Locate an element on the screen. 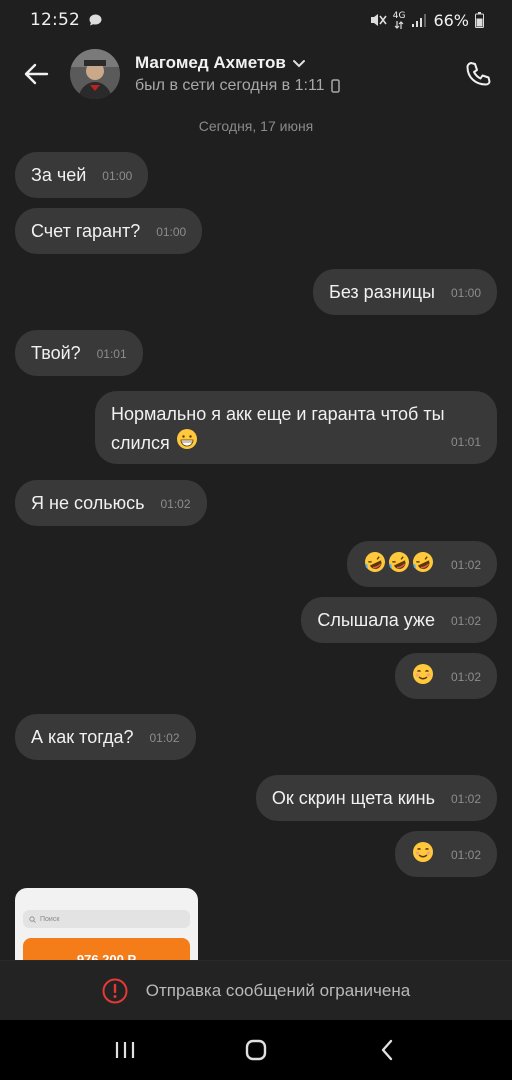 Image resolution: width=512 pixels, height=1080 pixels. network-type-label: 4G is located at coordinates (399, 15).